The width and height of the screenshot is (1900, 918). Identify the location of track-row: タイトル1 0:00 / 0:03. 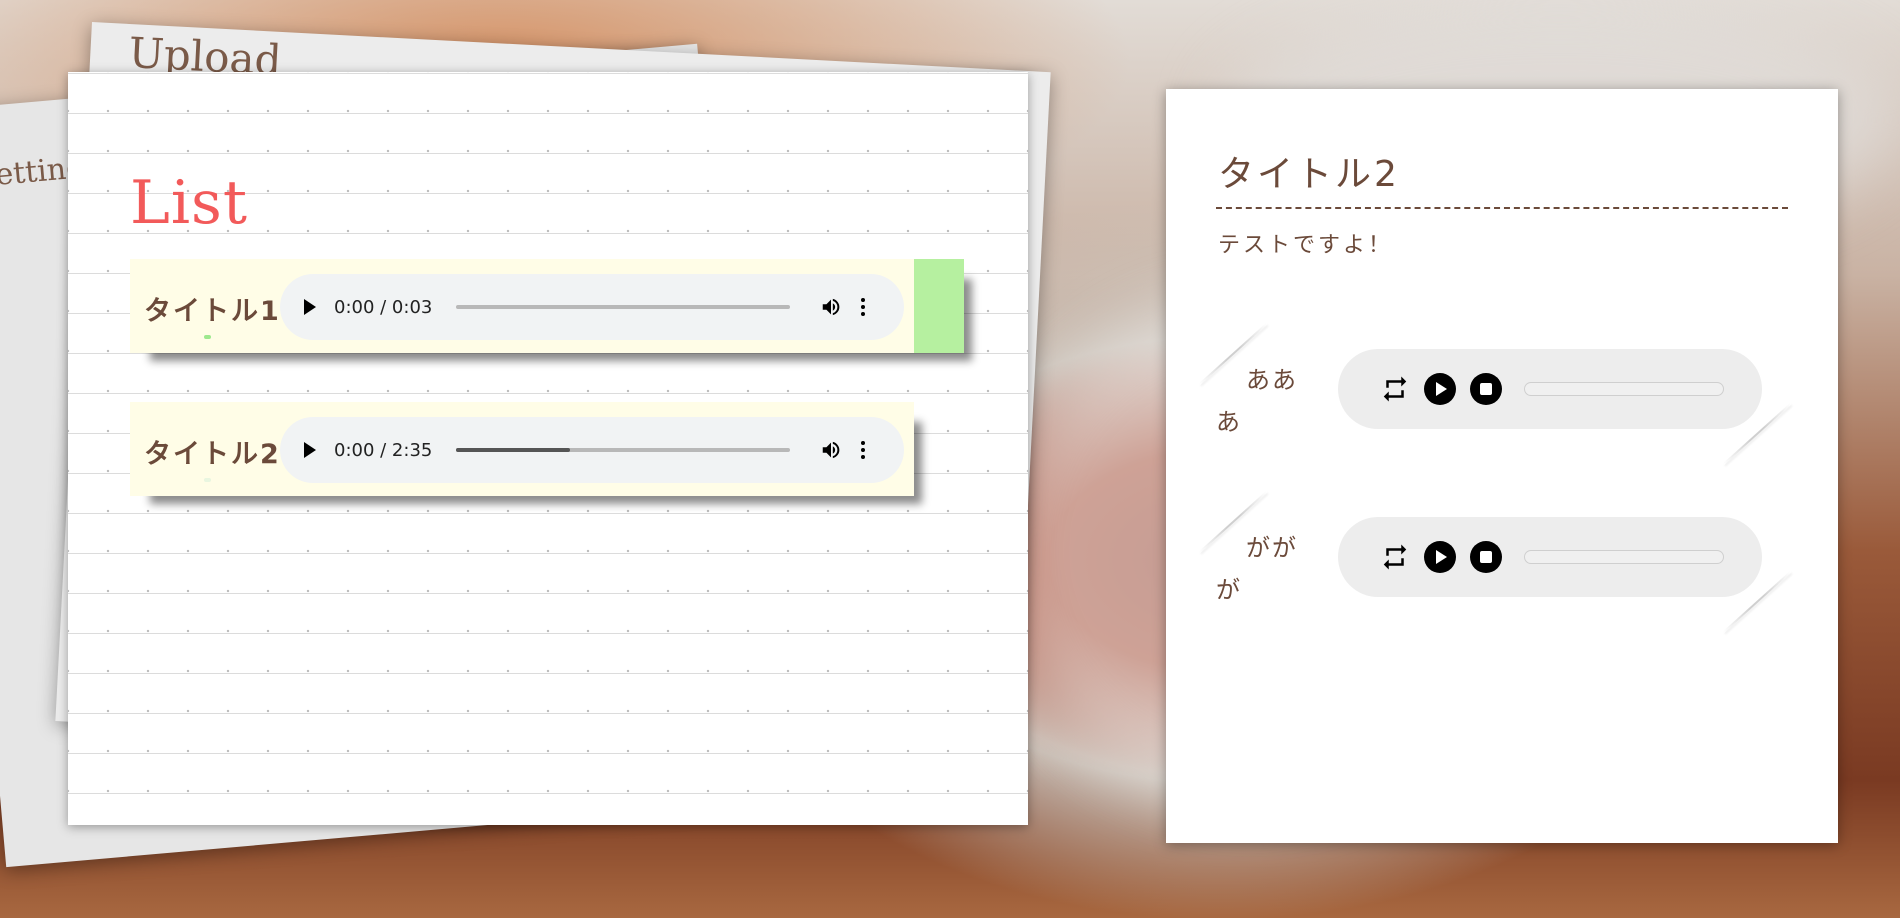
(547, 306).